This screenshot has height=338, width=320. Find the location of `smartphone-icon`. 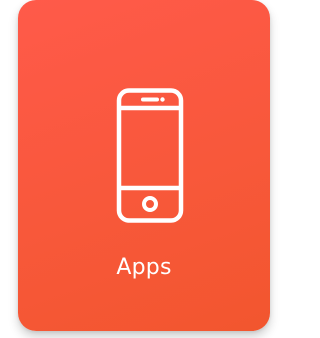

smartphone-icon is located at coordinates (150, 155).